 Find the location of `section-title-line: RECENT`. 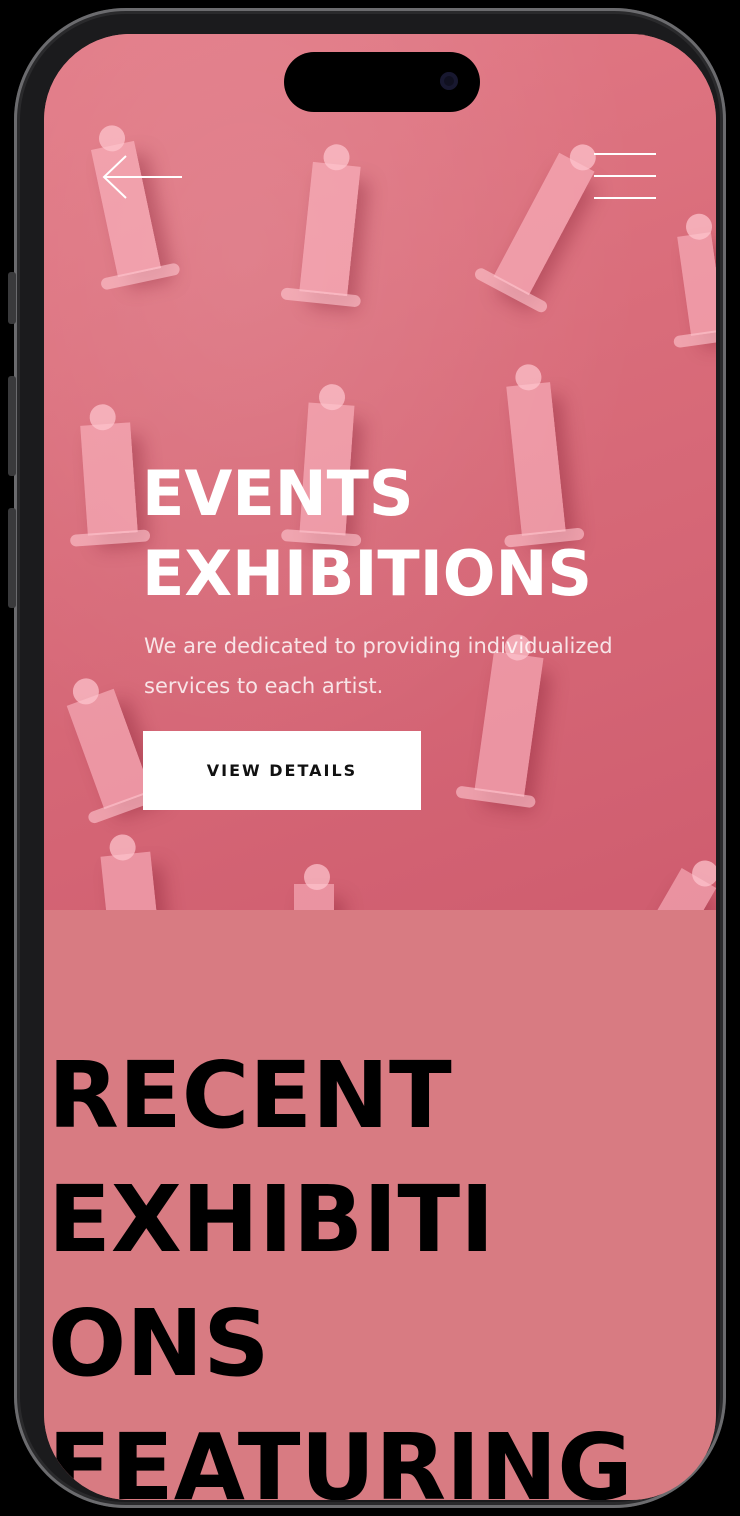

section-title-line: RECENT is located at coordinates (250, 1095).